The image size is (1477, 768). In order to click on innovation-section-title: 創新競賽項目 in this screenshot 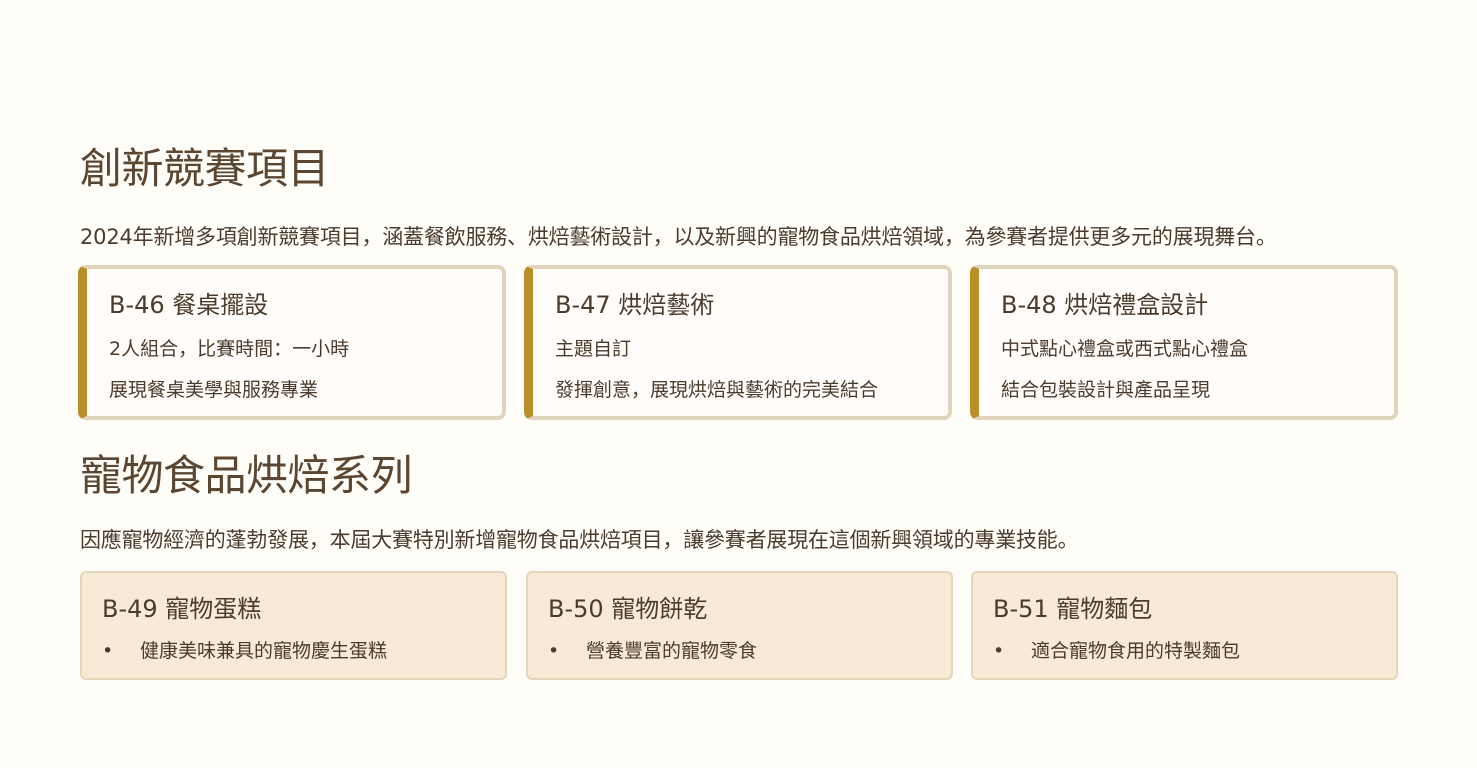, I will do `click(205, 168)`.